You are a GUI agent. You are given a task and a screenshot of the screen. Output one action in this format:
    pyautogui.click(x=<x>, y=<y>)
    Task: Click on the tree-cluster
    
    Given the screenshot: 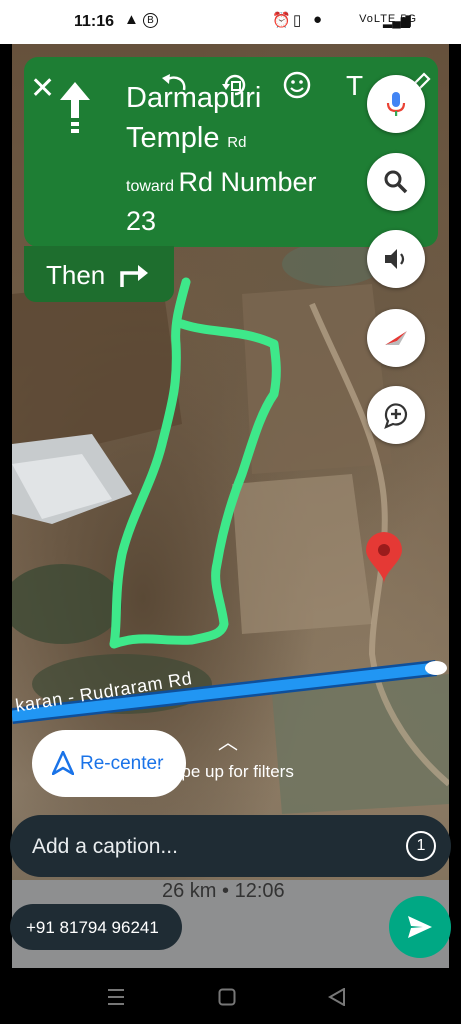 What is the action you would take?
    pyautogui.click(x=67, y=604)
    